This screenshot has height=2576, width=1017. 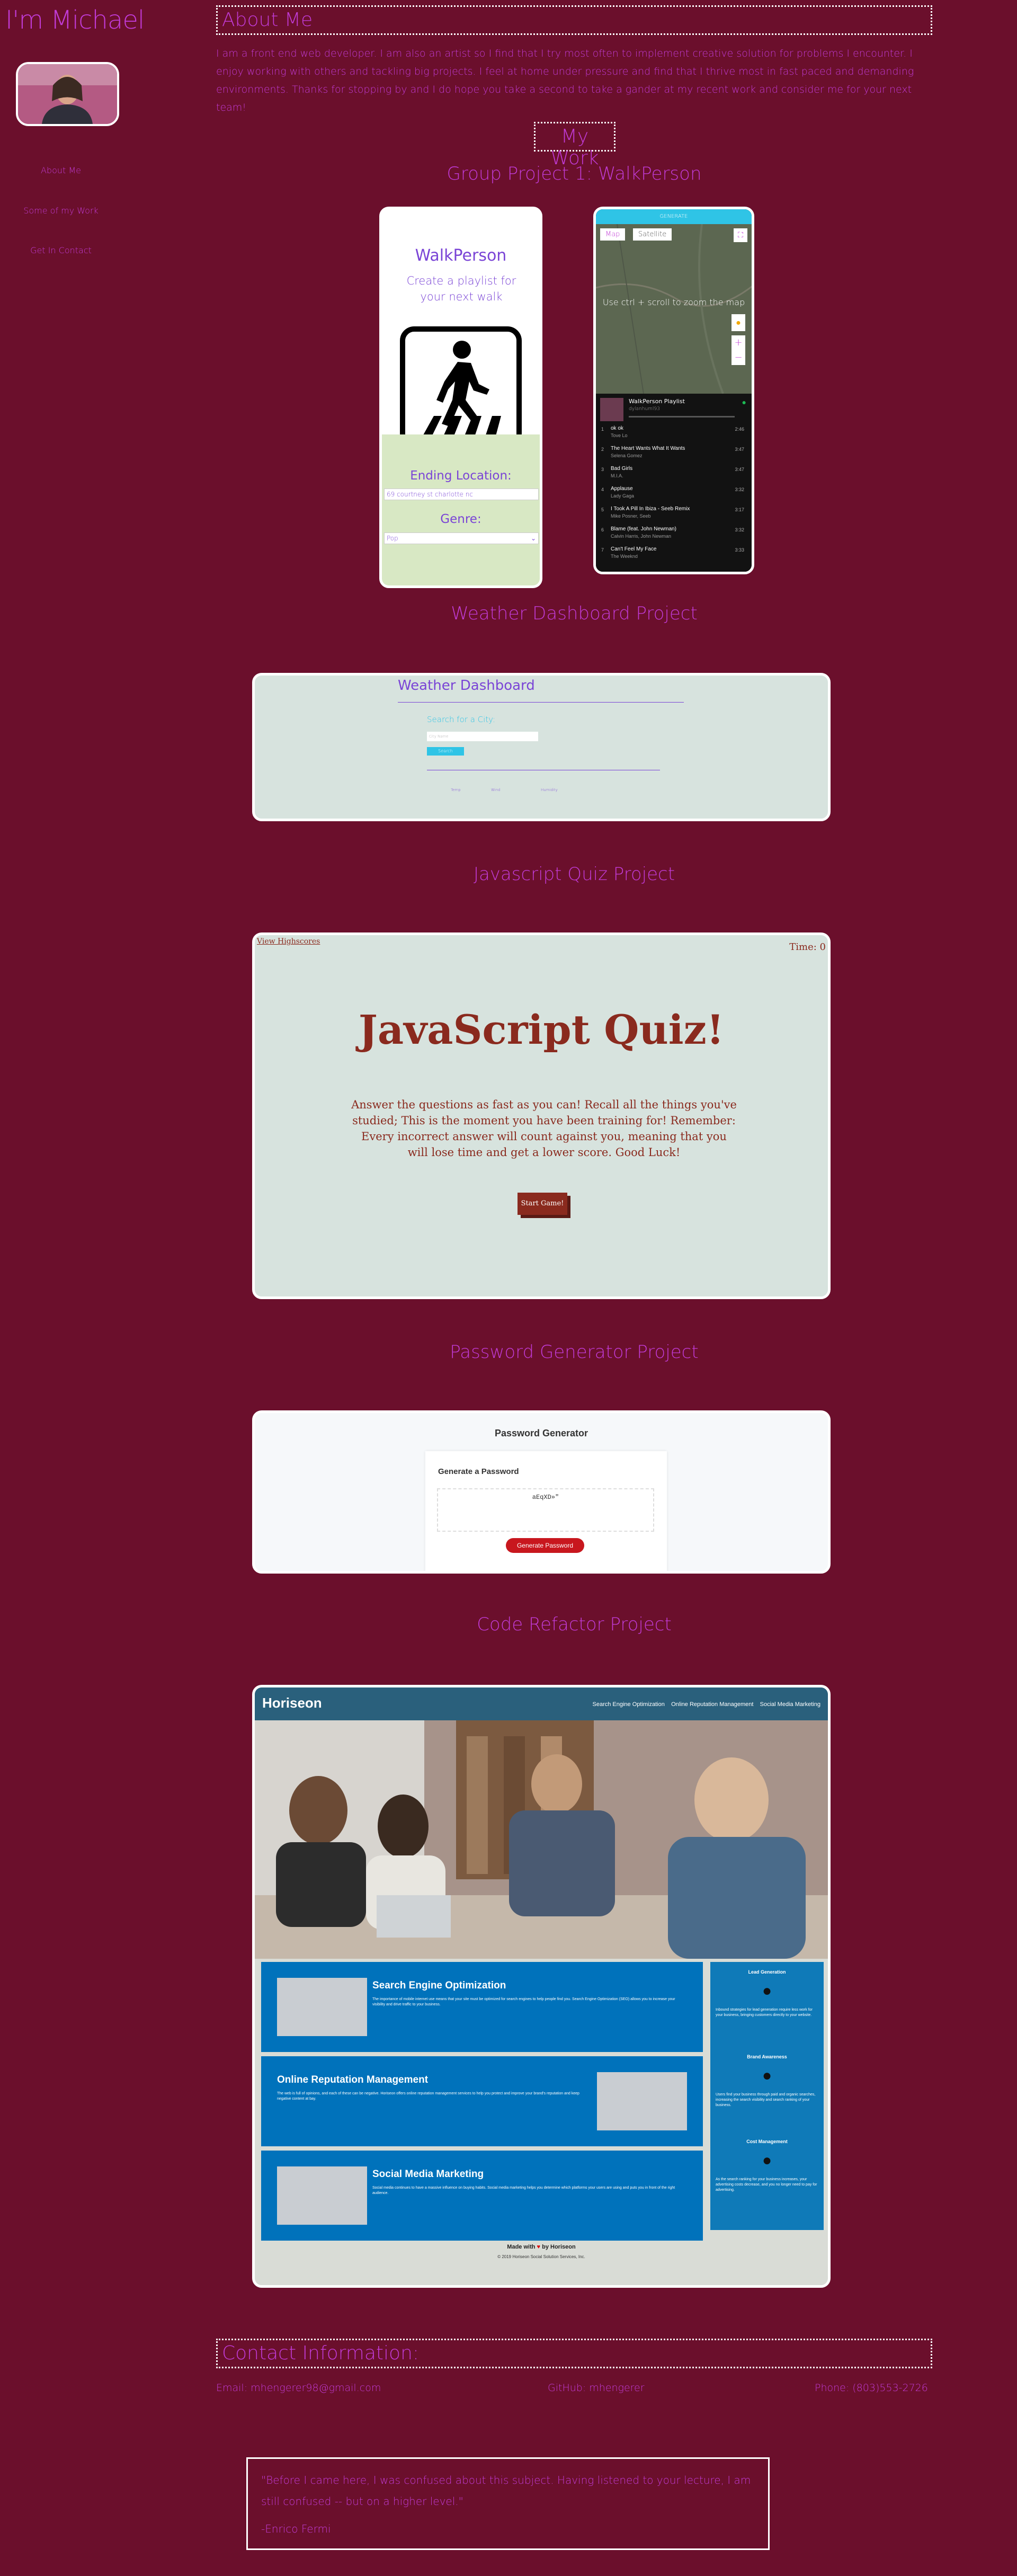 I want to click on track-artist: Calvin Harris, John Newman, so click(x=641, y=536).